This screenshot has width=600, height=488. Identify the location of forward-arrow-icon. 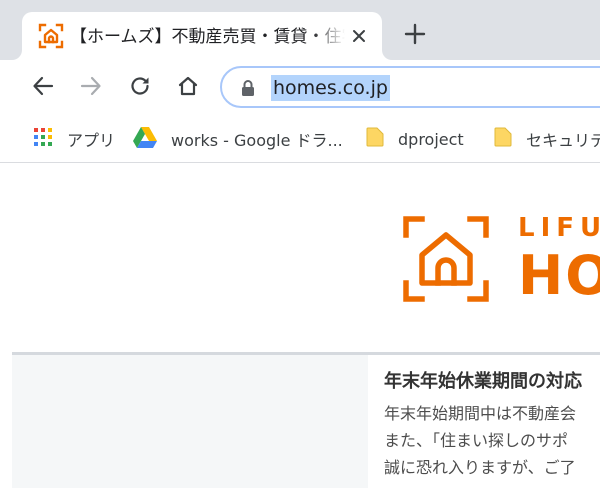
(91, 88).